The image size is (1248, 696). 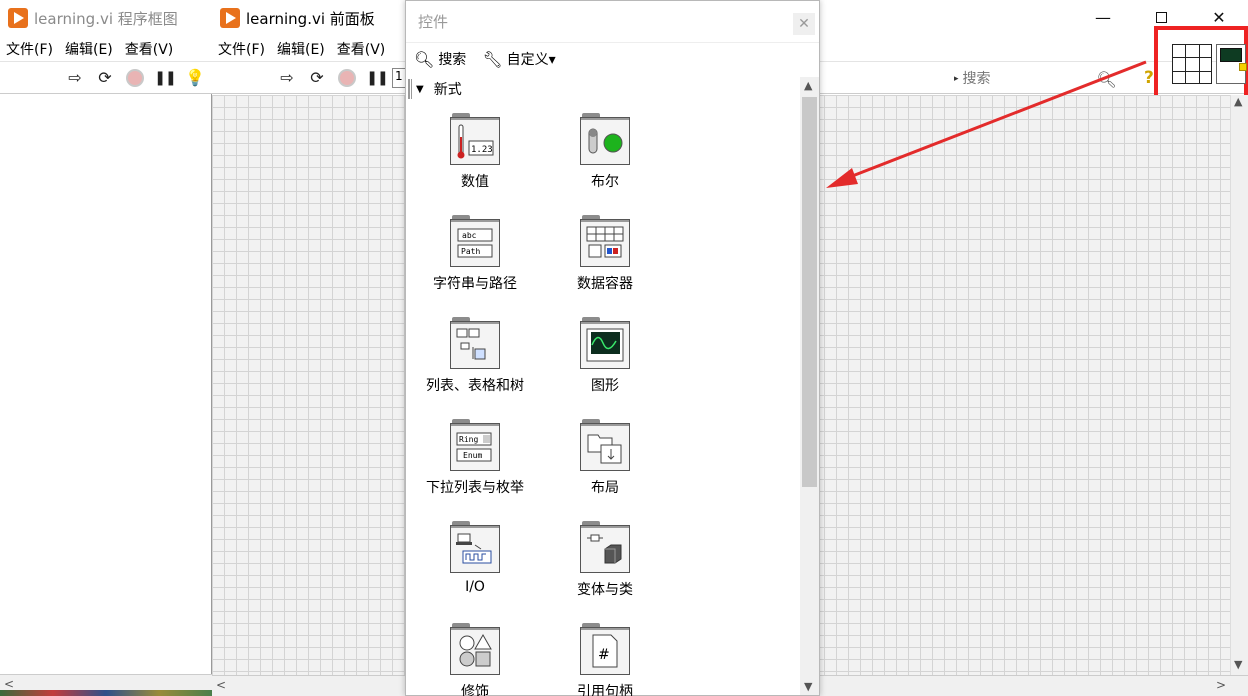 I want to click on palette-item-string-path: abc Path 字符串与路径, so click(x=475, y=254).